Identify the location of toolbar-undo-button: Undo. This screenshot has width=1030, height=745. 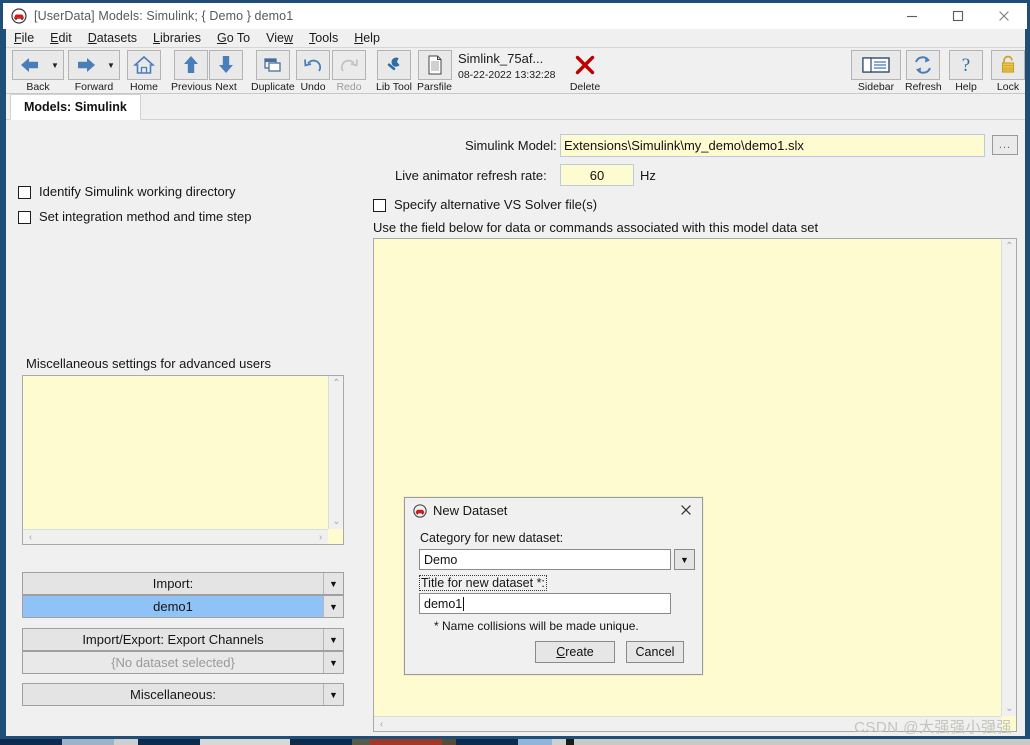
(313, 71).